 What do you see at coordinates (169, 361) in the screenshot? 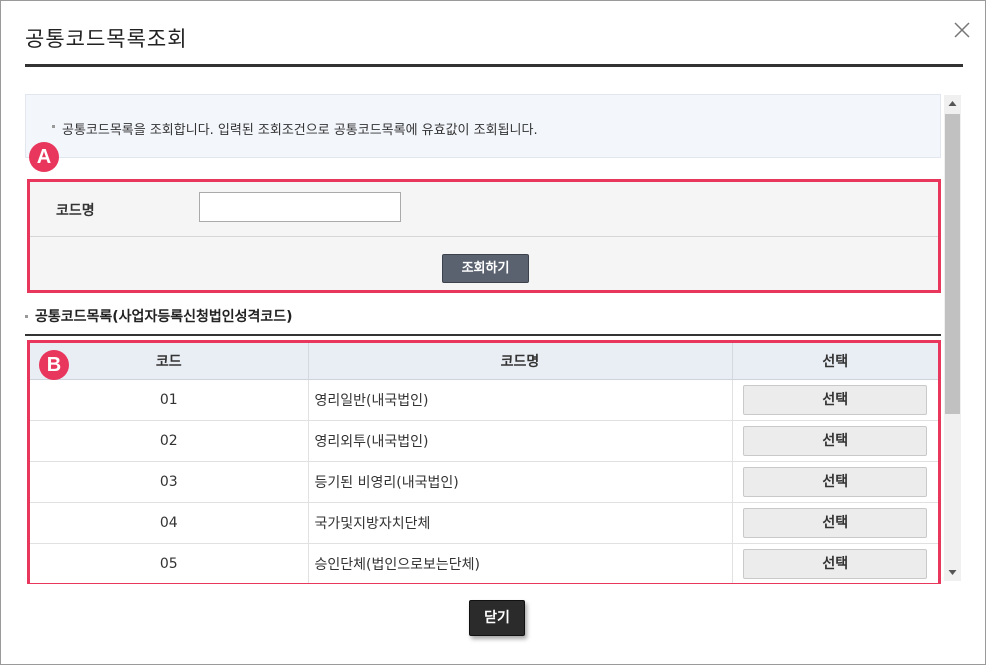
I see `header-code: 코드` at bounding box center [169, 361].